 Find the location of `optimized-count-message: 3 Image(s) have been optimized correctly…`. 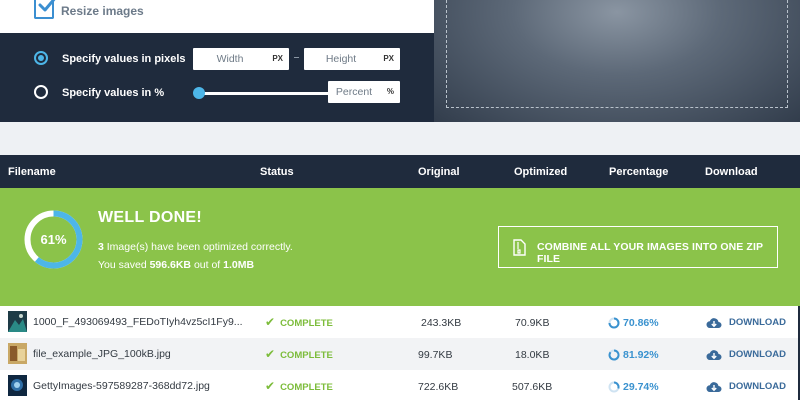

optimized-count-message: 3 Image(s) have been optimized correctly… is located at coordinates (195, 247).